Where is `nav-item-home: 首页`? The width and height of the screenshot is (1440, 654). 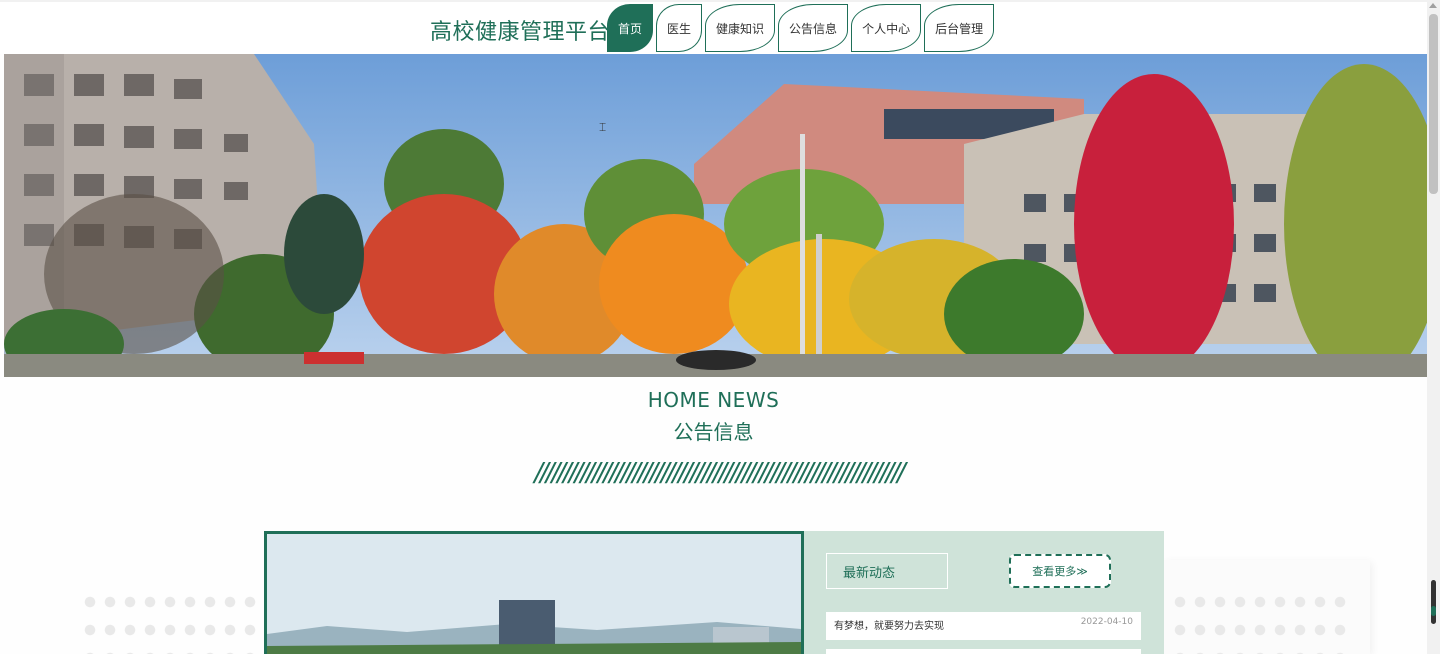
nav-item-home: 首页 is located at coordinates (630, 28).